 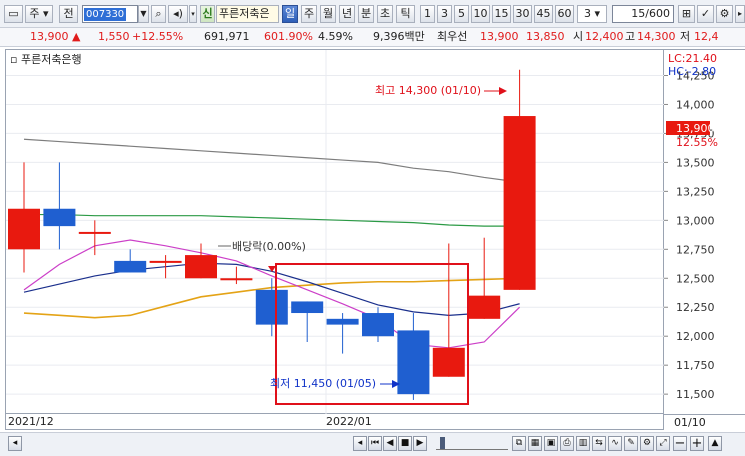 What do you see at coordinates (271, 160) in the screenshot?
I see `ma240-line` at bounding box center [271, 160].